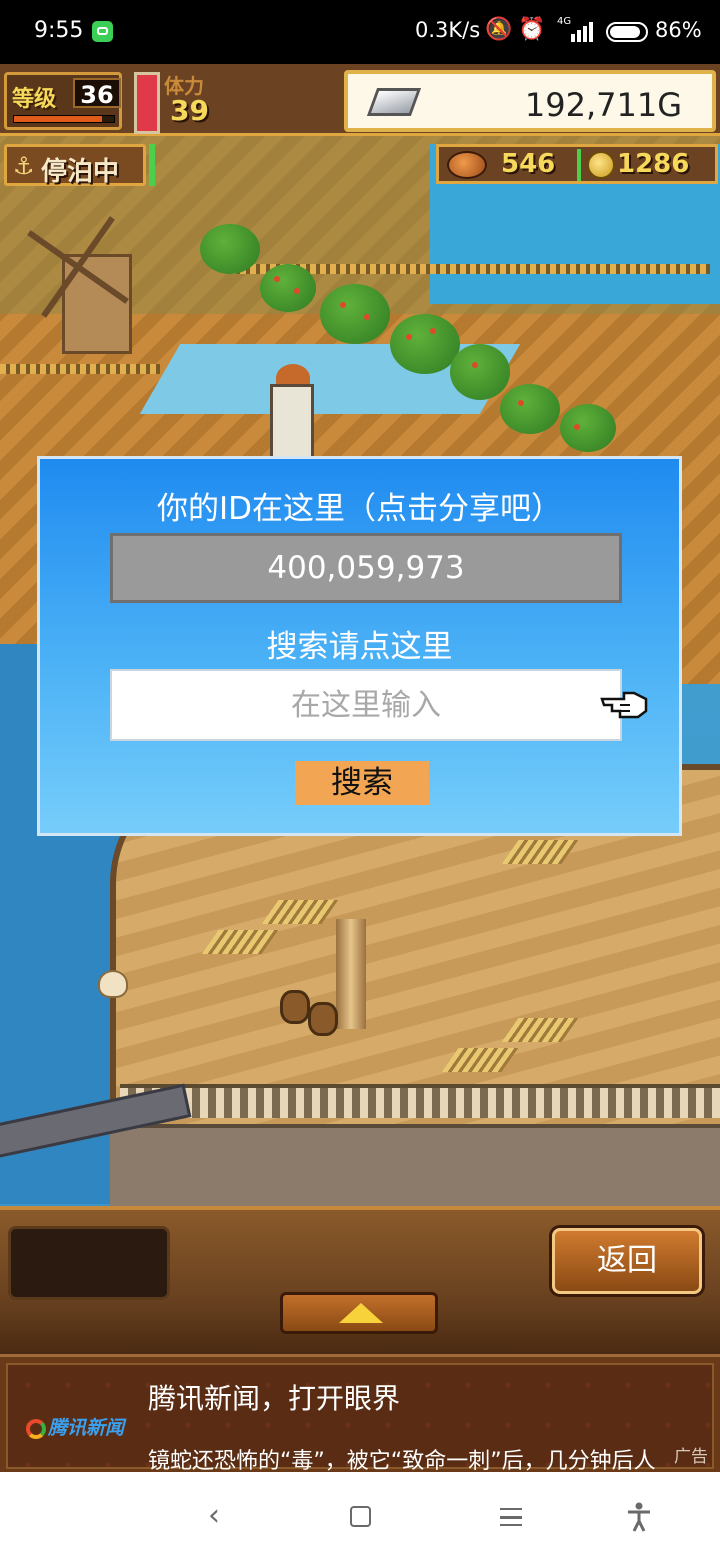 Image resolution: width=720 pixels, height=1560 pixels. Describe the element at coordinates (415, 1165) in the screenshot. I see `ship-hull` at that location.